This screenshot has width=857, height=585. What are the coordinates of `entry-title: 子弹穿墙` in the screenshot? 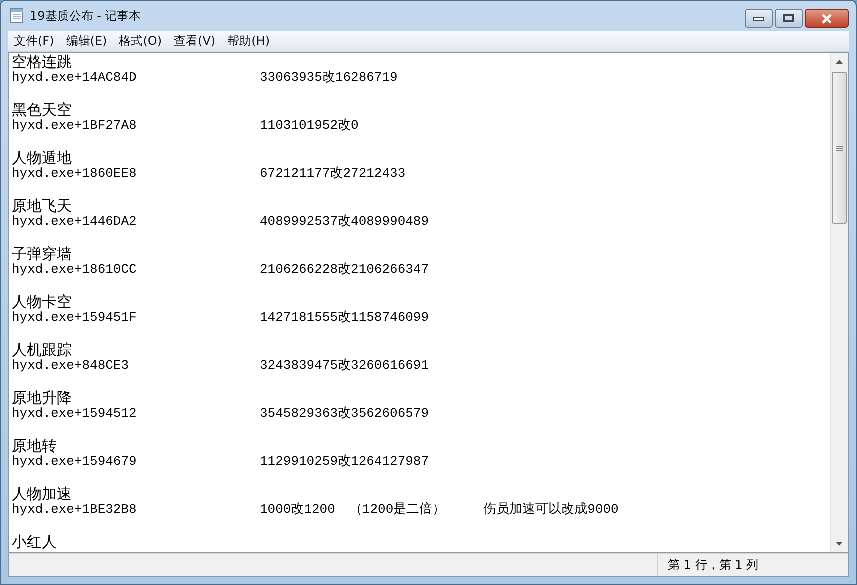 It's located at (42, 254).